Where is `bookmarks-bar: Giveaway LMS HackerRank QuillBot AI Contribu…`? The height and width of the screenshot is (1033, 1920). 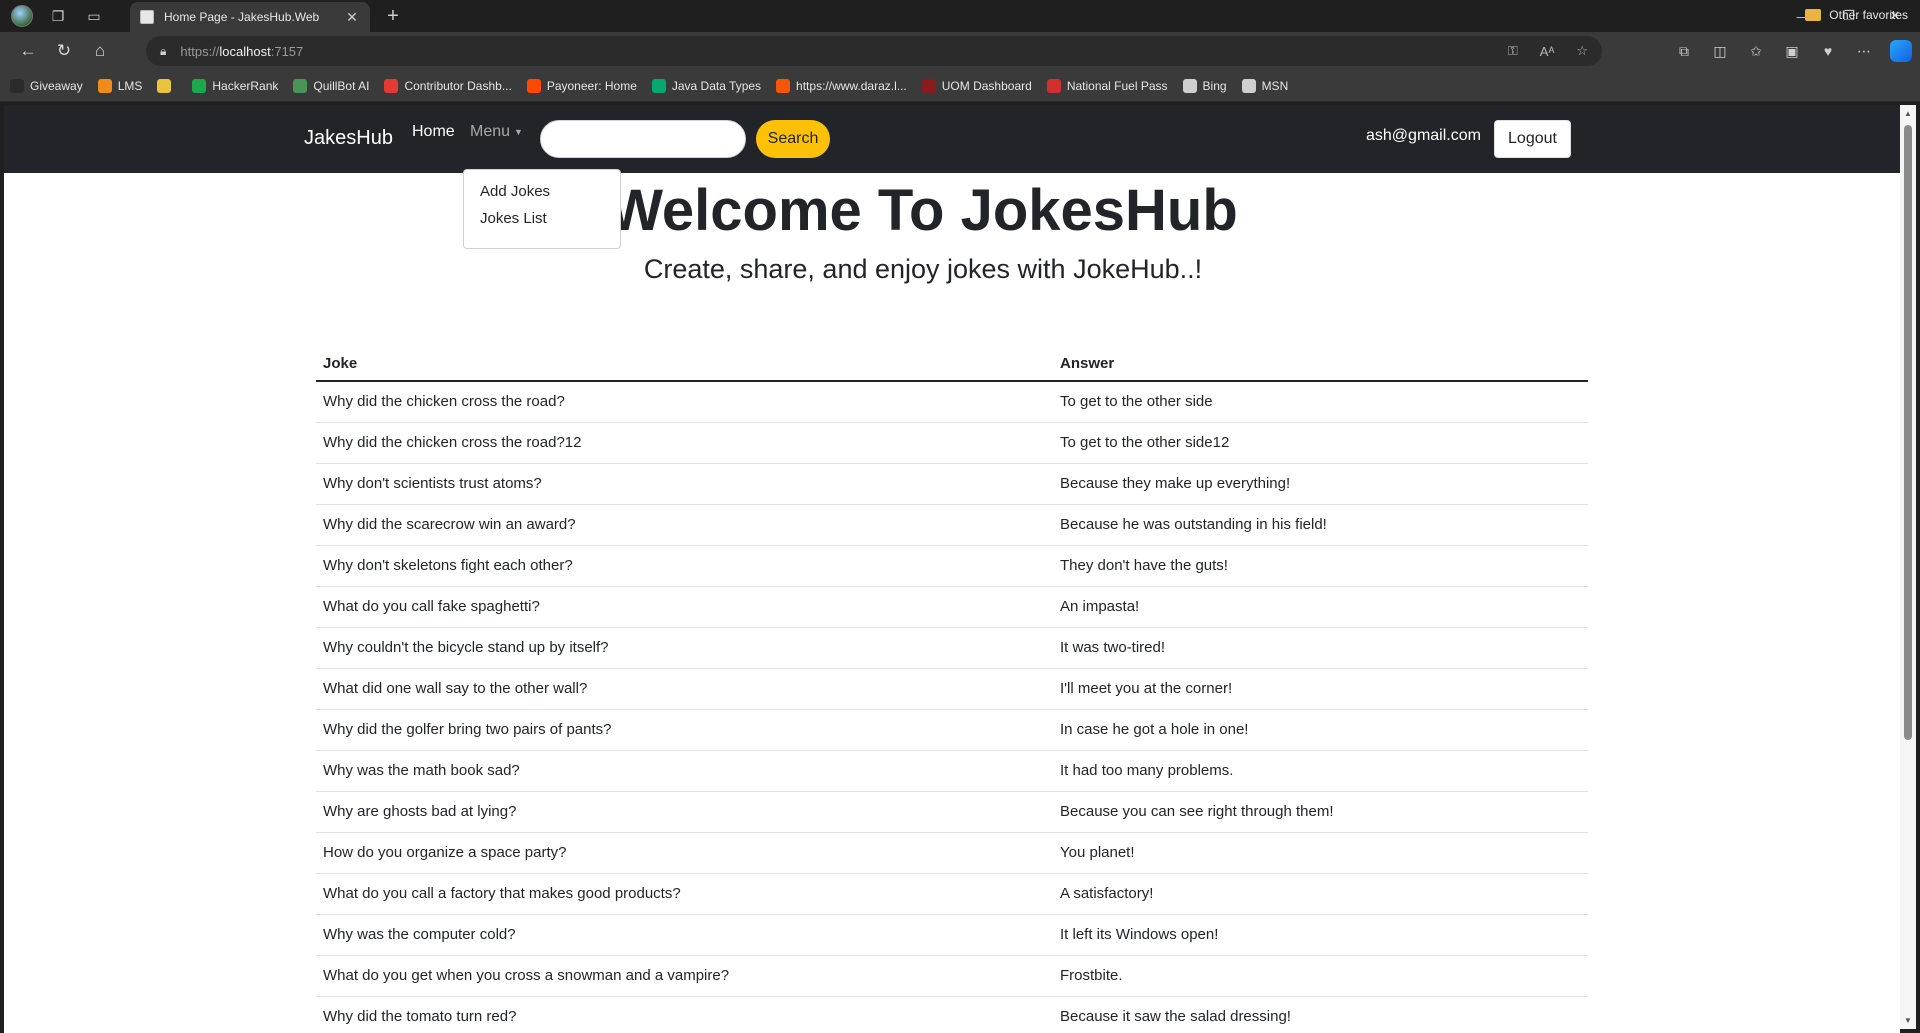
bookmarks-bar: Giveaway LMS HackerRank QuillBot AI Contribu… is located at coordinates (960, 86).